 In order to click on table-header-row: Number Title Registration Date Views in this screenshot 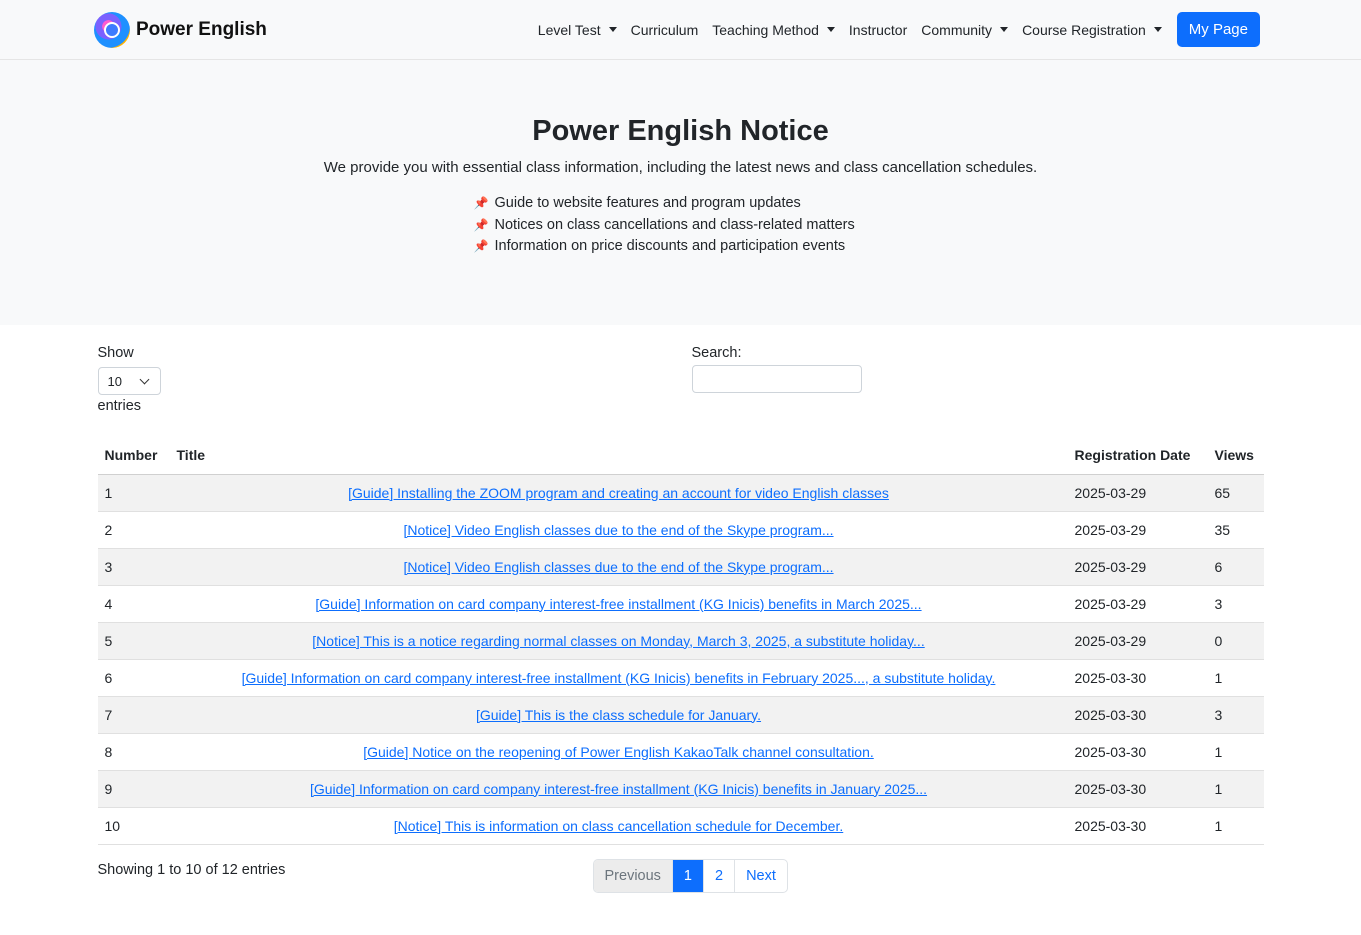, I will do `click(680, 455)`.